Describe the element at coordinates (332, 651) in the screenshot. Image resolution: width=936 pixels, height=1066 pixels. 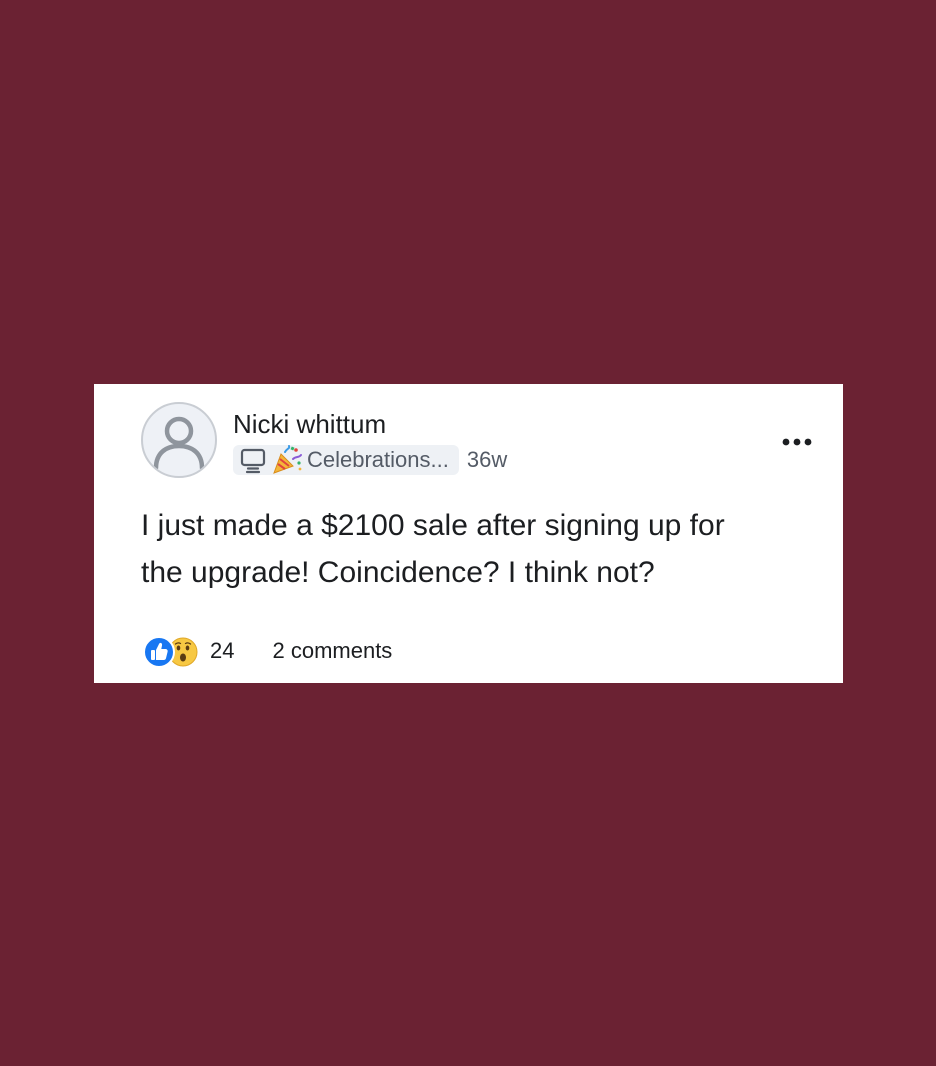
I see `comments-link: 2 comments` at that location.